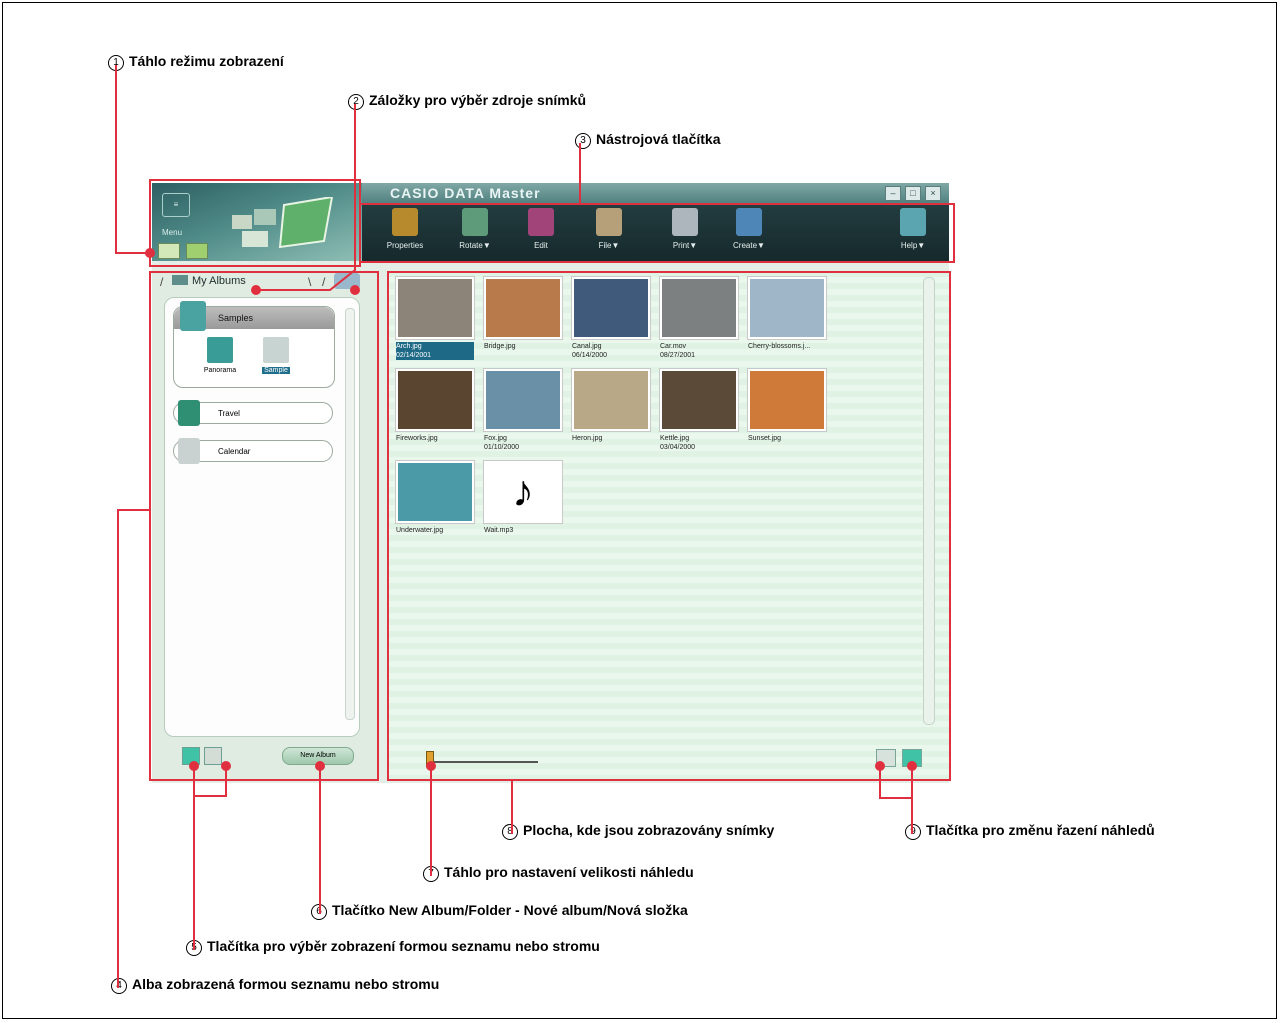 The width and height of the screenshot is (1281, 1023). I want to click on tab-my-albums: My Albums, so click(209, 281).